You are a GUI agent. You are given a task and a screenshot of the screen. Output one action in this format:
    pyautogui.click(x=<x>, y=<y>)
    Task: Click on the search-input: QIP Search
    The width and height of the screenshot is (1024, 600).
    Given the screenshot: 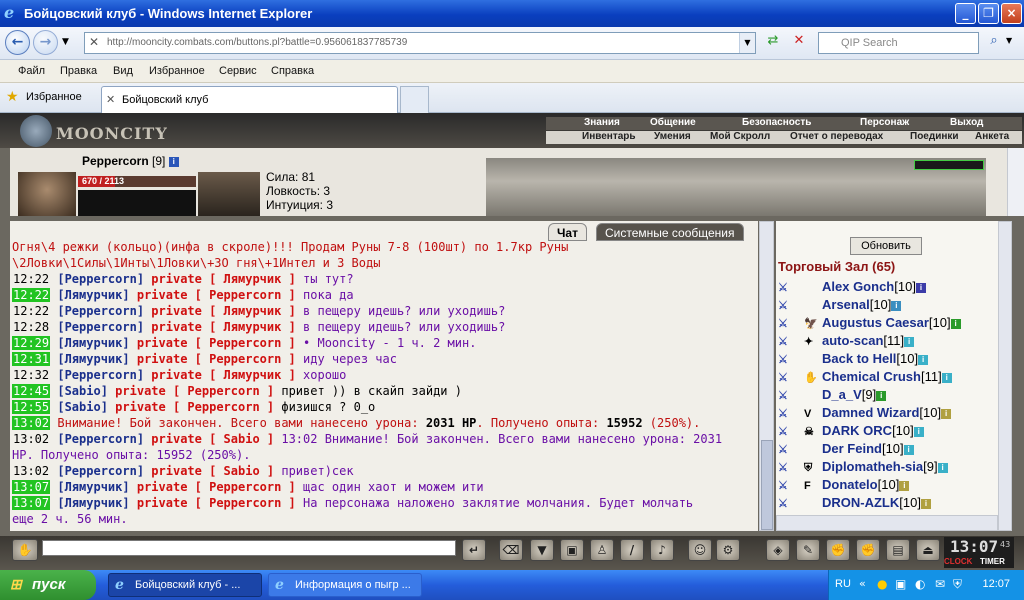 What is the action you would take?
    pyautogui.click(x=898, y=43)
    